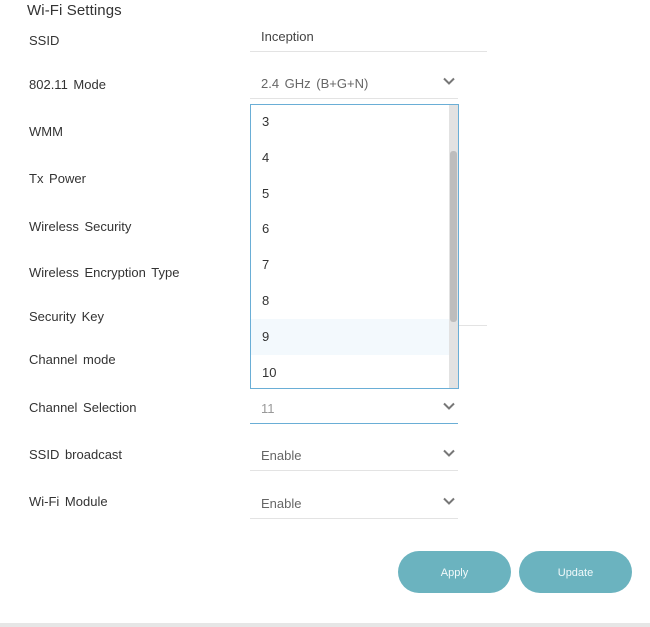  I want to click on security-key-underline, so click(473, 325).